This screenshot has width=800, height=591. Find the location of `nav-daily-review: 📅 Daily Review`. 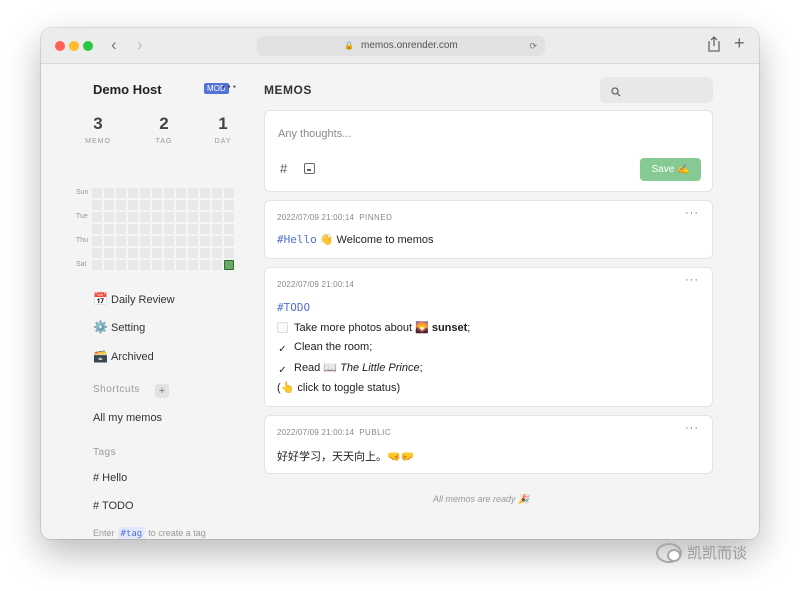

nav-daily-review: 📅 Daily Review is located at coordinates (134, 299).